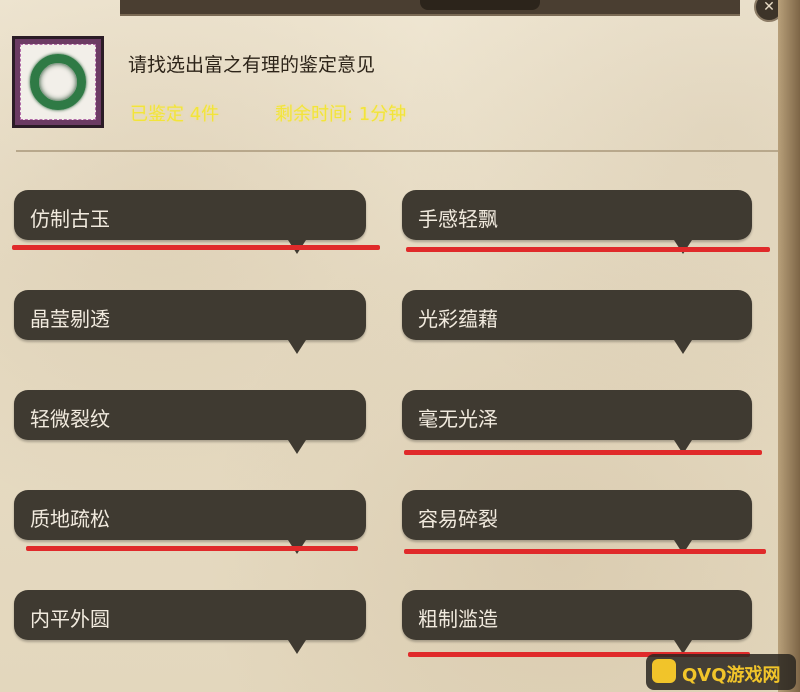  What do you see at coordinates (577, 422) in the screenshot?
I see `option-button: 毫无光泽` at bounding box center [577, 422].